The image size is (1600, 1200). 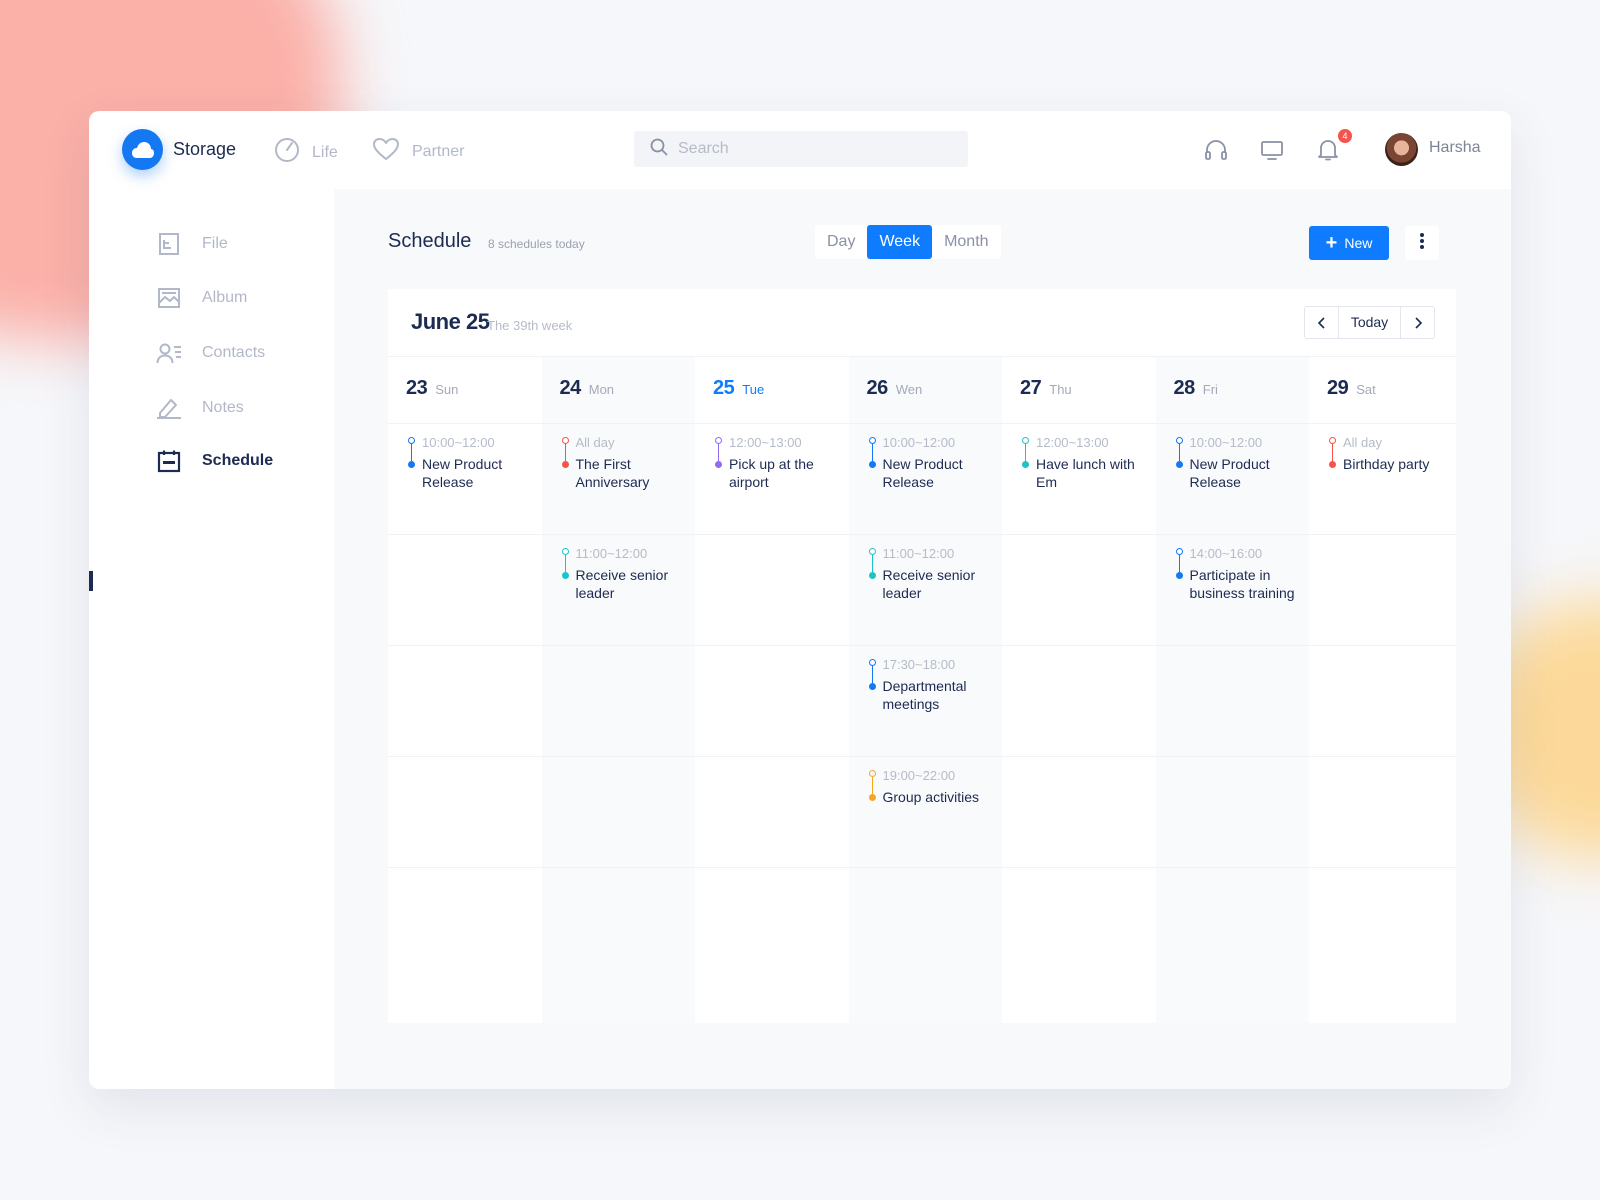 I want to click on tab-month: Month, so click(x=966, y=242).